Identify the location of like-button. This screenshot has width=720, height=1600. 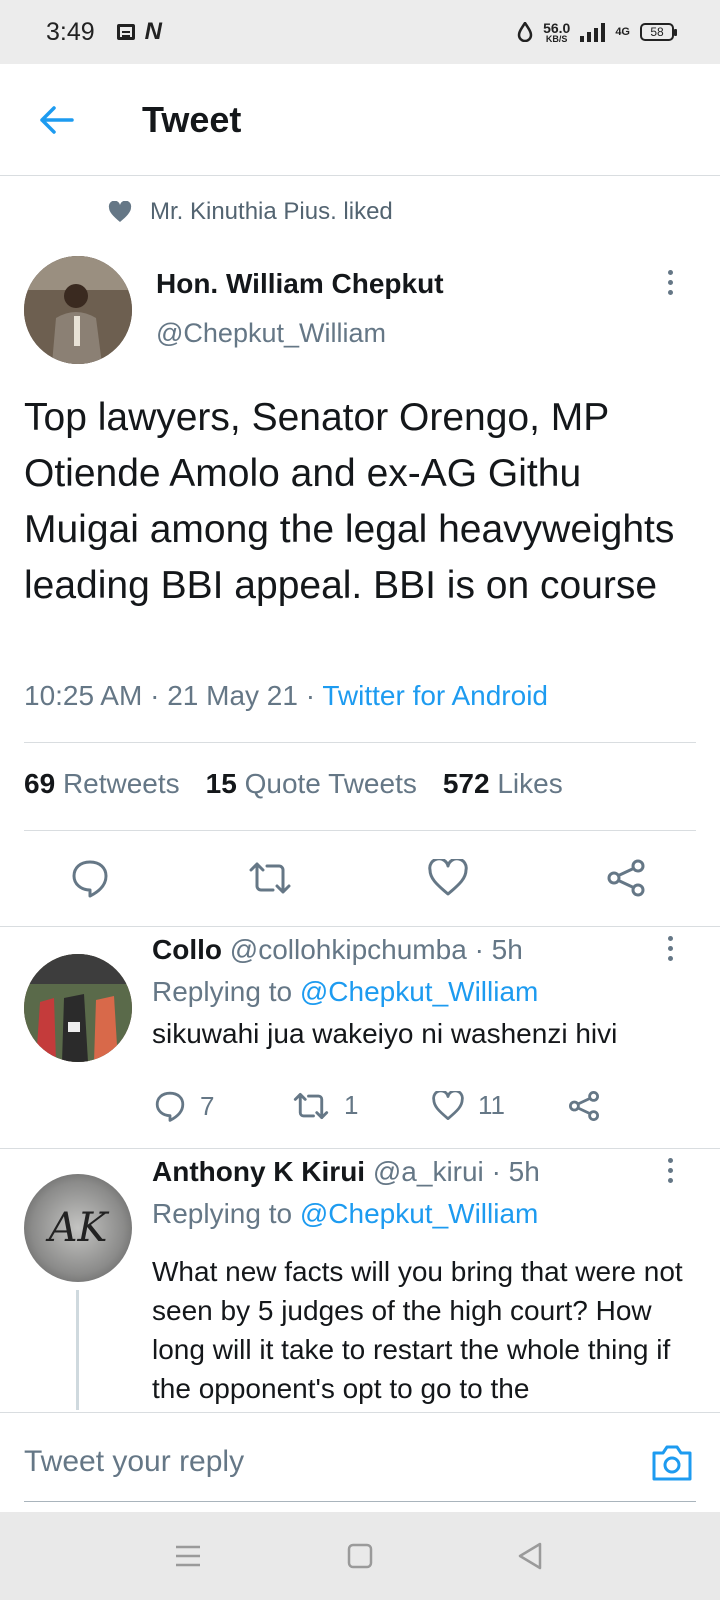
(448, 878).